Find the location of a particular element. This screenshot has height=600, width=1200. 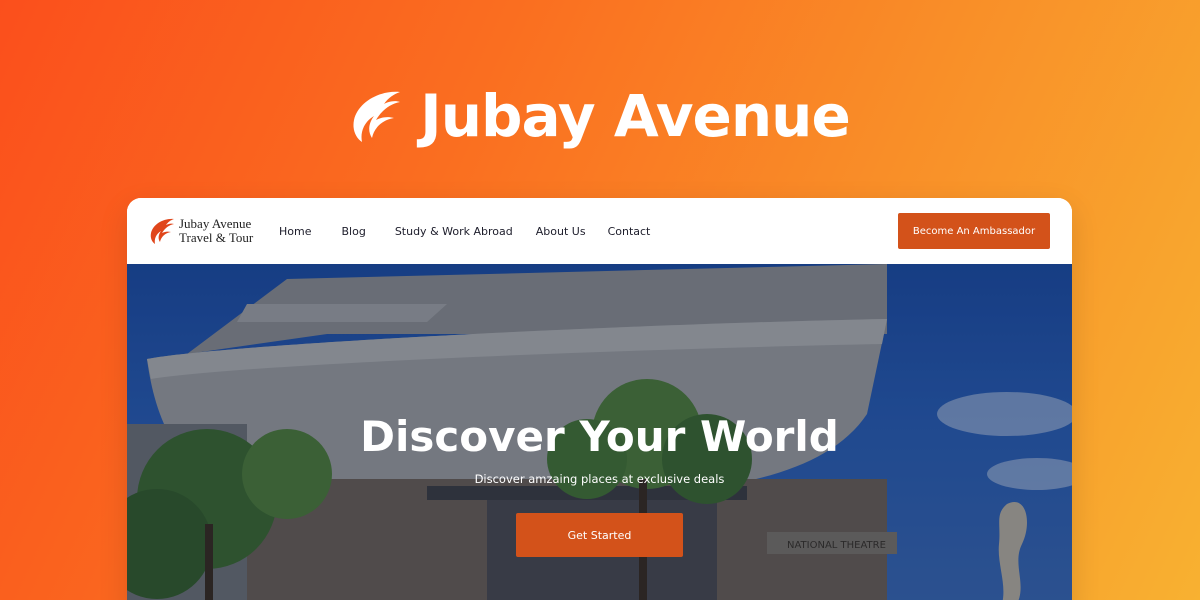

hero-title: Discover Your World is located at coordinates (599, 436).